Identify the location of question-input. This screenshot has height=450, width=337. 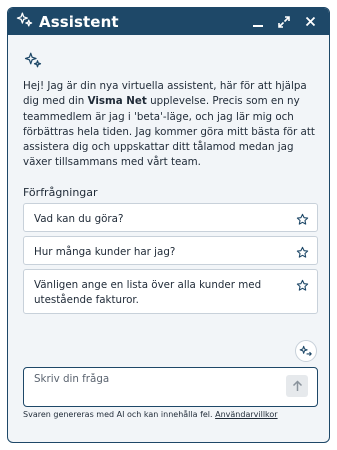
(159, 379).